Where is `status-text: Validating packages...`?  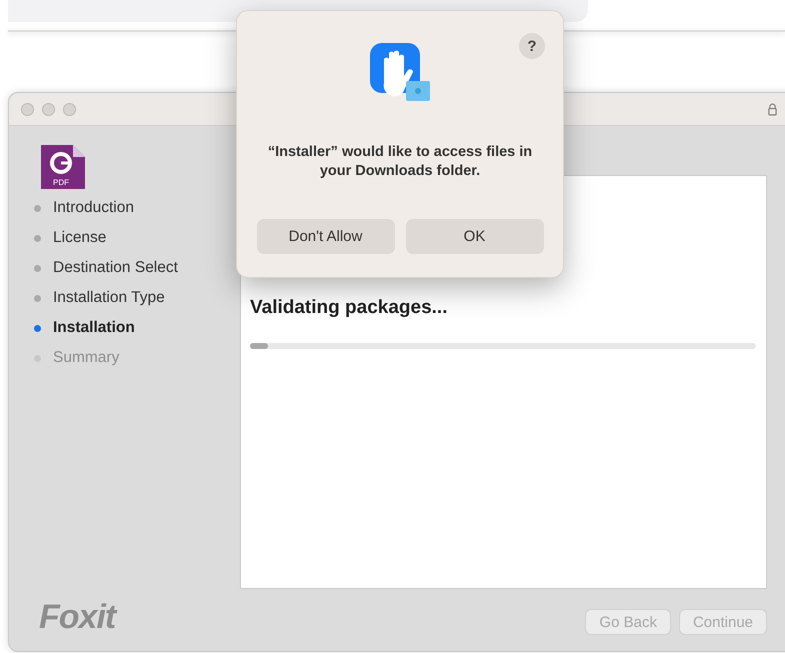
status-text: Validating packages... is located at coordinates (349, 308).